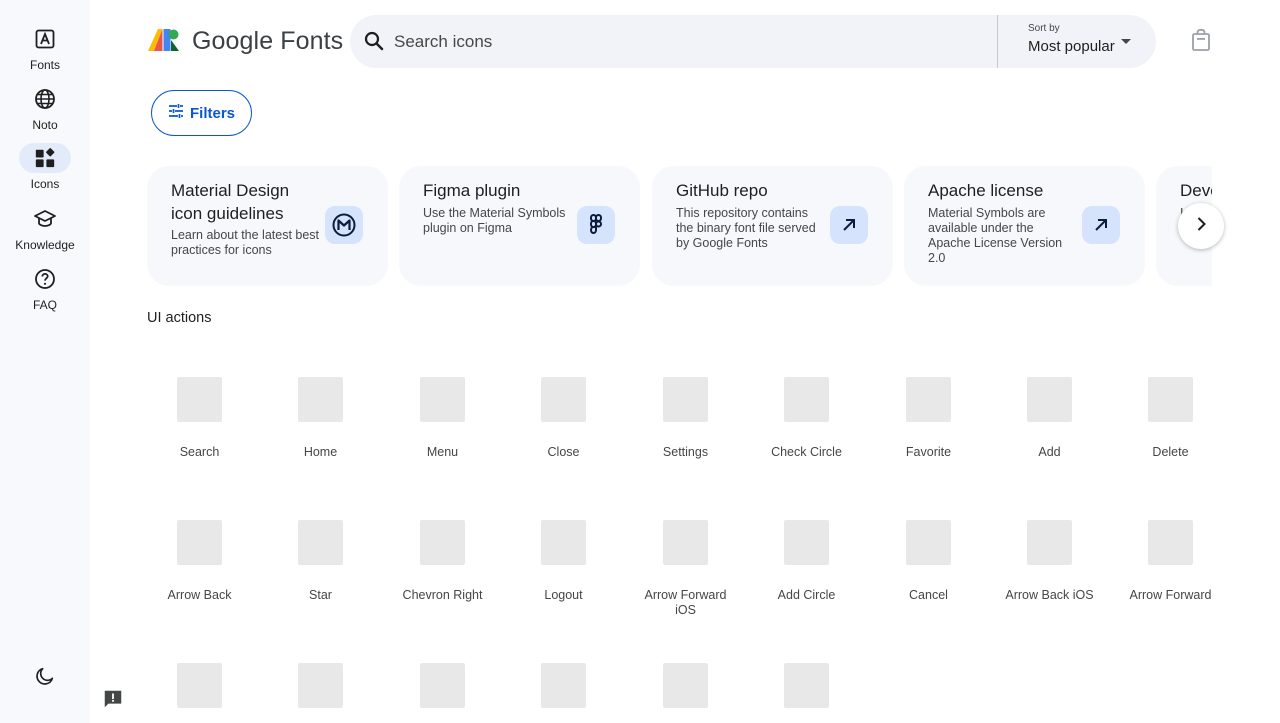 The image size is (1280, 723). Describe the element at coordinates (563, 595) in the screenshot. I see `icon-label: Logout` at that location.